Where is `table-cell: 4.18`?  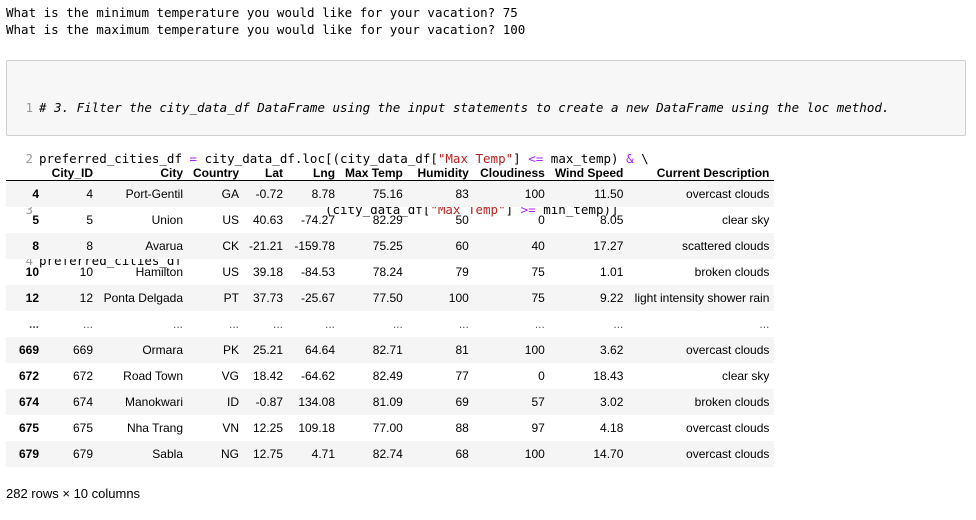
table-cell: 4.18 is located at coordinates (612, 428).